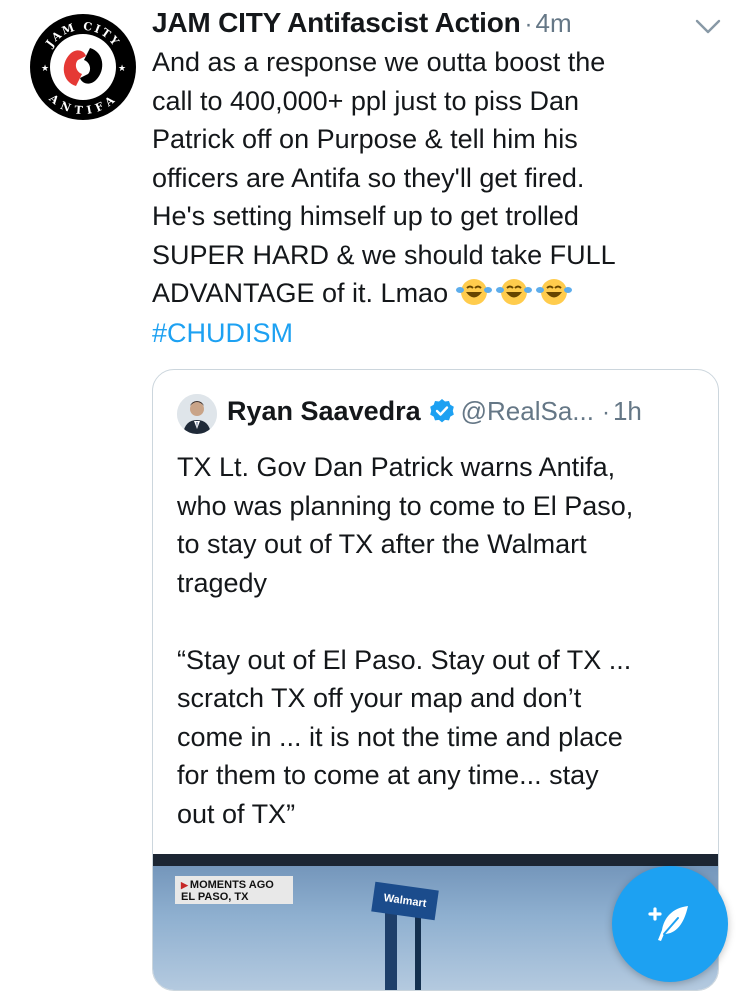 Image resolution: width=749 pixels, height=991 pixels. Describe the element at coordinates (197, 414) in the screenshot. I see `quote-author-avatar` at that location.